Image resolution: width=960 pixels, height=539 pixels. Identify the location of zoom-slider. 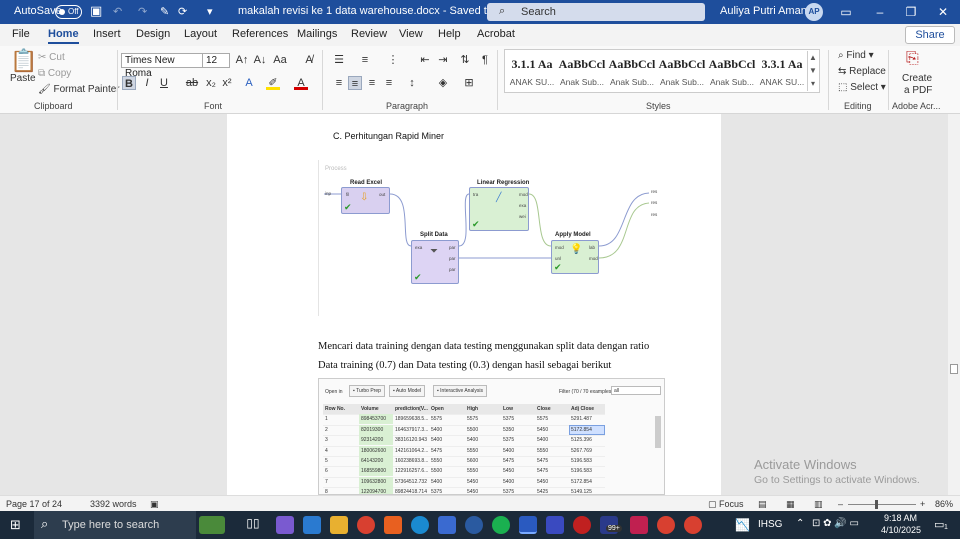
(882, 504).